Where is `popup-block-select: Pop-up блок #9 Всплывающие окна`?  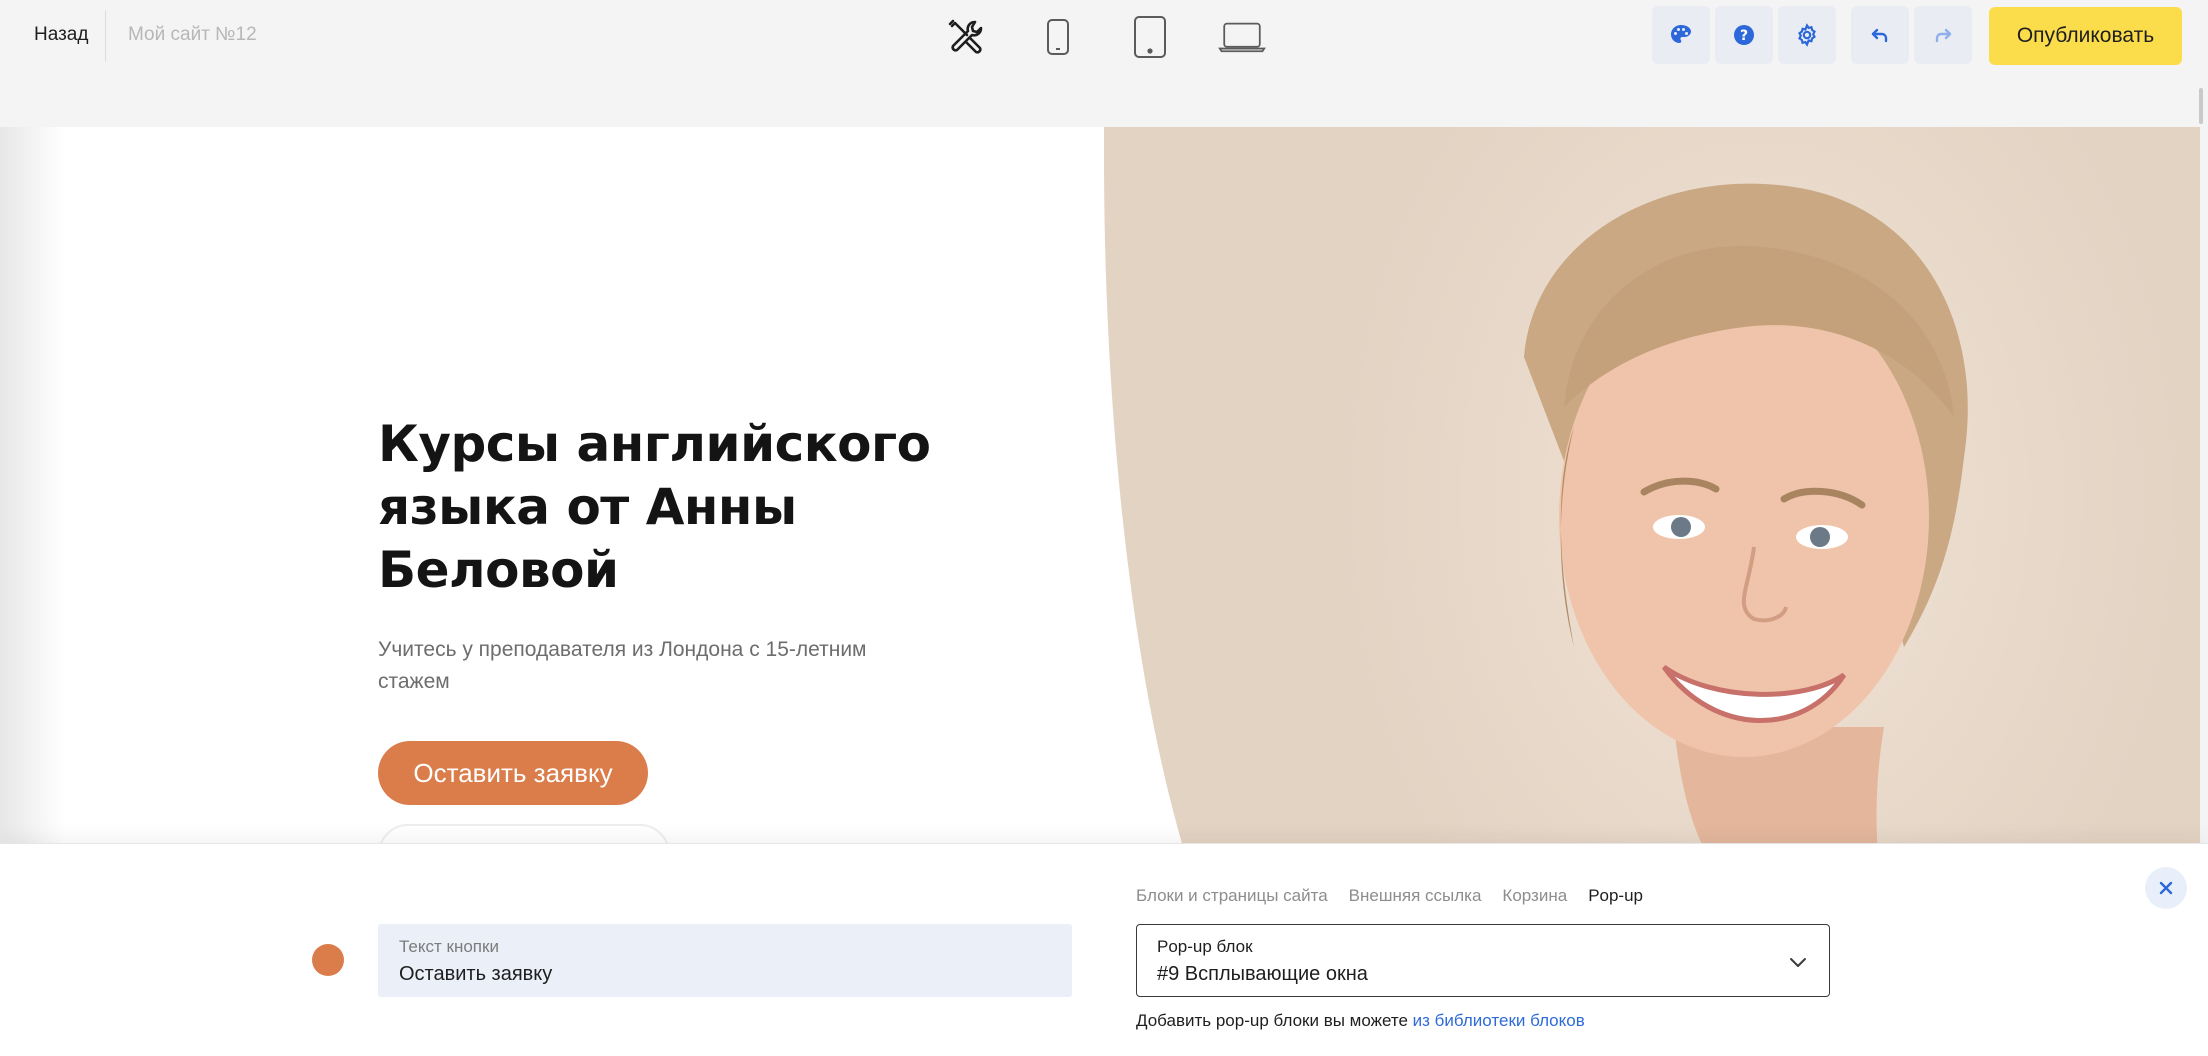 popup-block-select: Pop-up блок #9 Всплывающие окна is located at coordinates (1483, 960).